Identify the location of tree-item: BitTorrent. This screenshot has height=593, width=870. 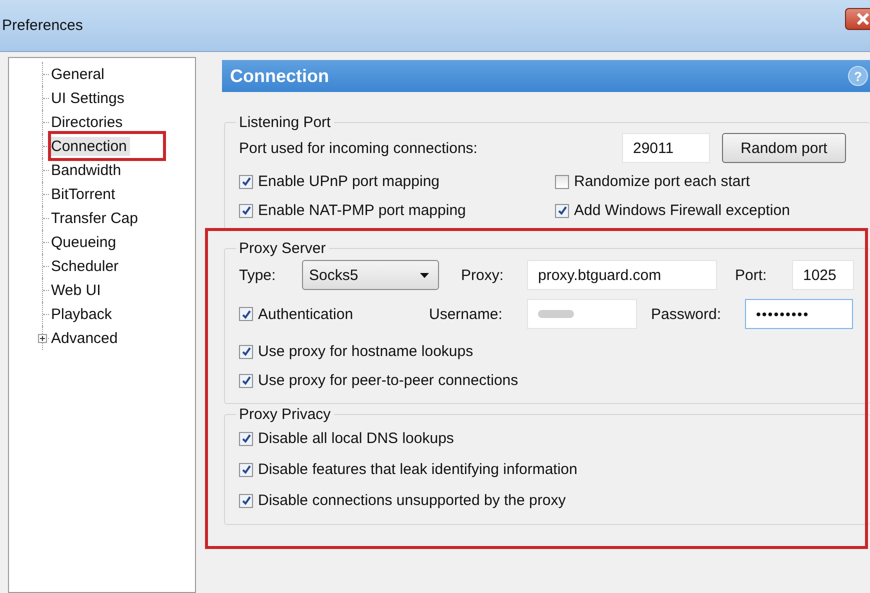
(83, 194).